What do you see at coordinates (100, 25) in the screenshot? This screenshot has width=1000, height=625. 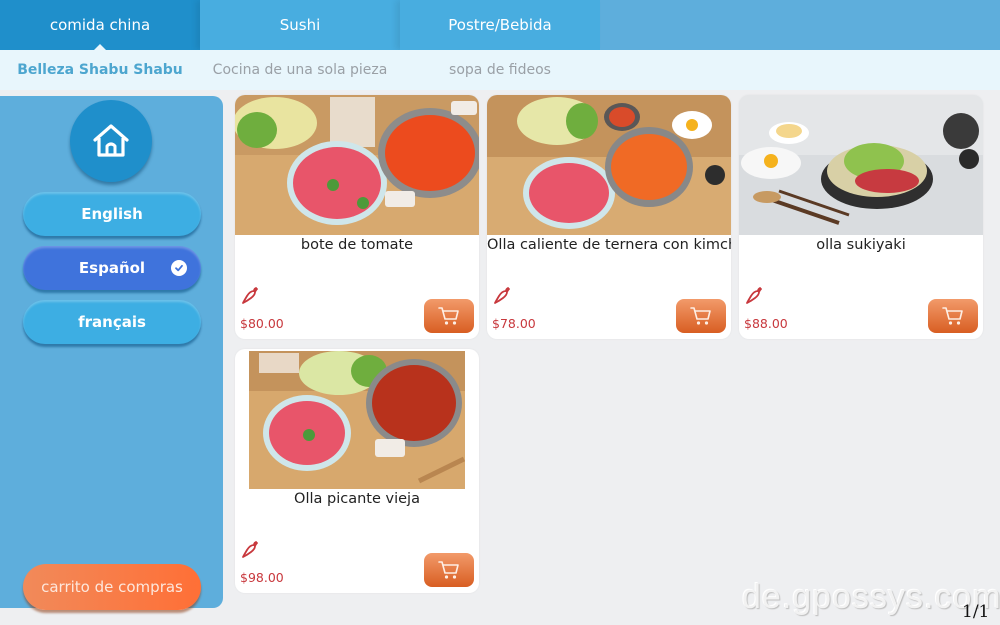 I see `tab-comida-china: comida china` at bounding box center [100, 25].